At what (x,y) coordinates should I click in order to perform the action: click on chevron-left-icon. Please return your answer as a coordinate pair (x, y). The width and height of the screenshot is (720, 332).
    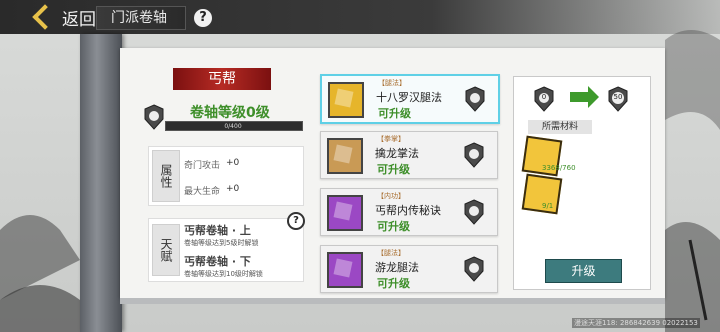
    Looking at the image, I should click on (45, 17).